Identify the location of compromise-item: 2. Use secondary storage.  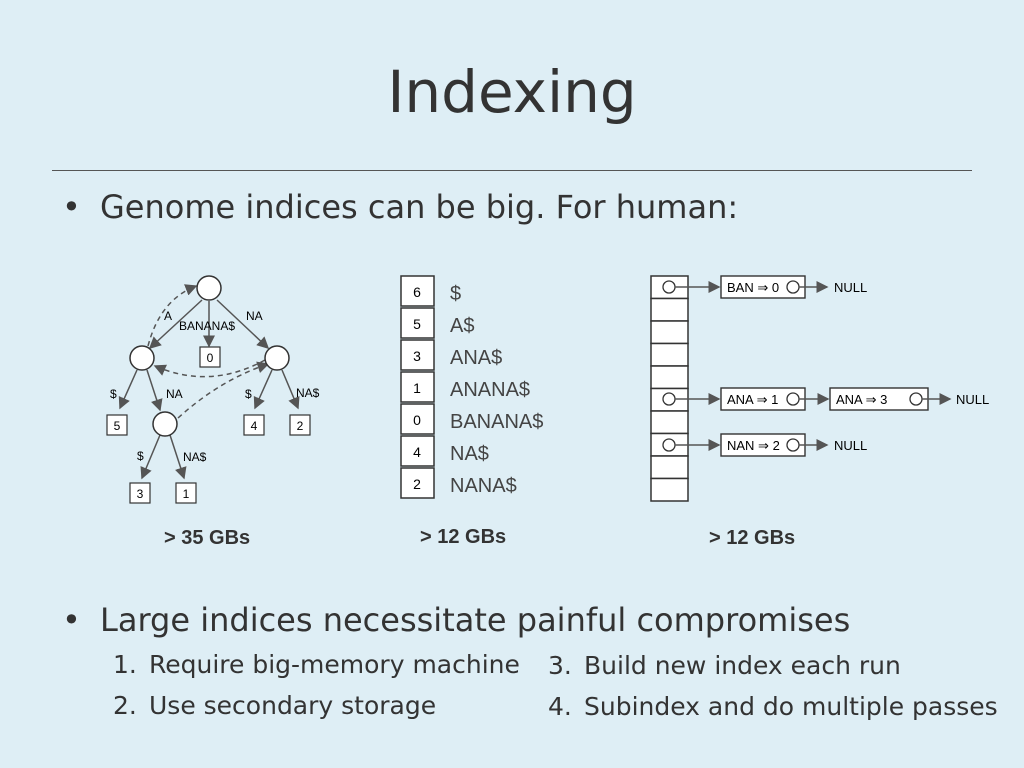
(274, 705).